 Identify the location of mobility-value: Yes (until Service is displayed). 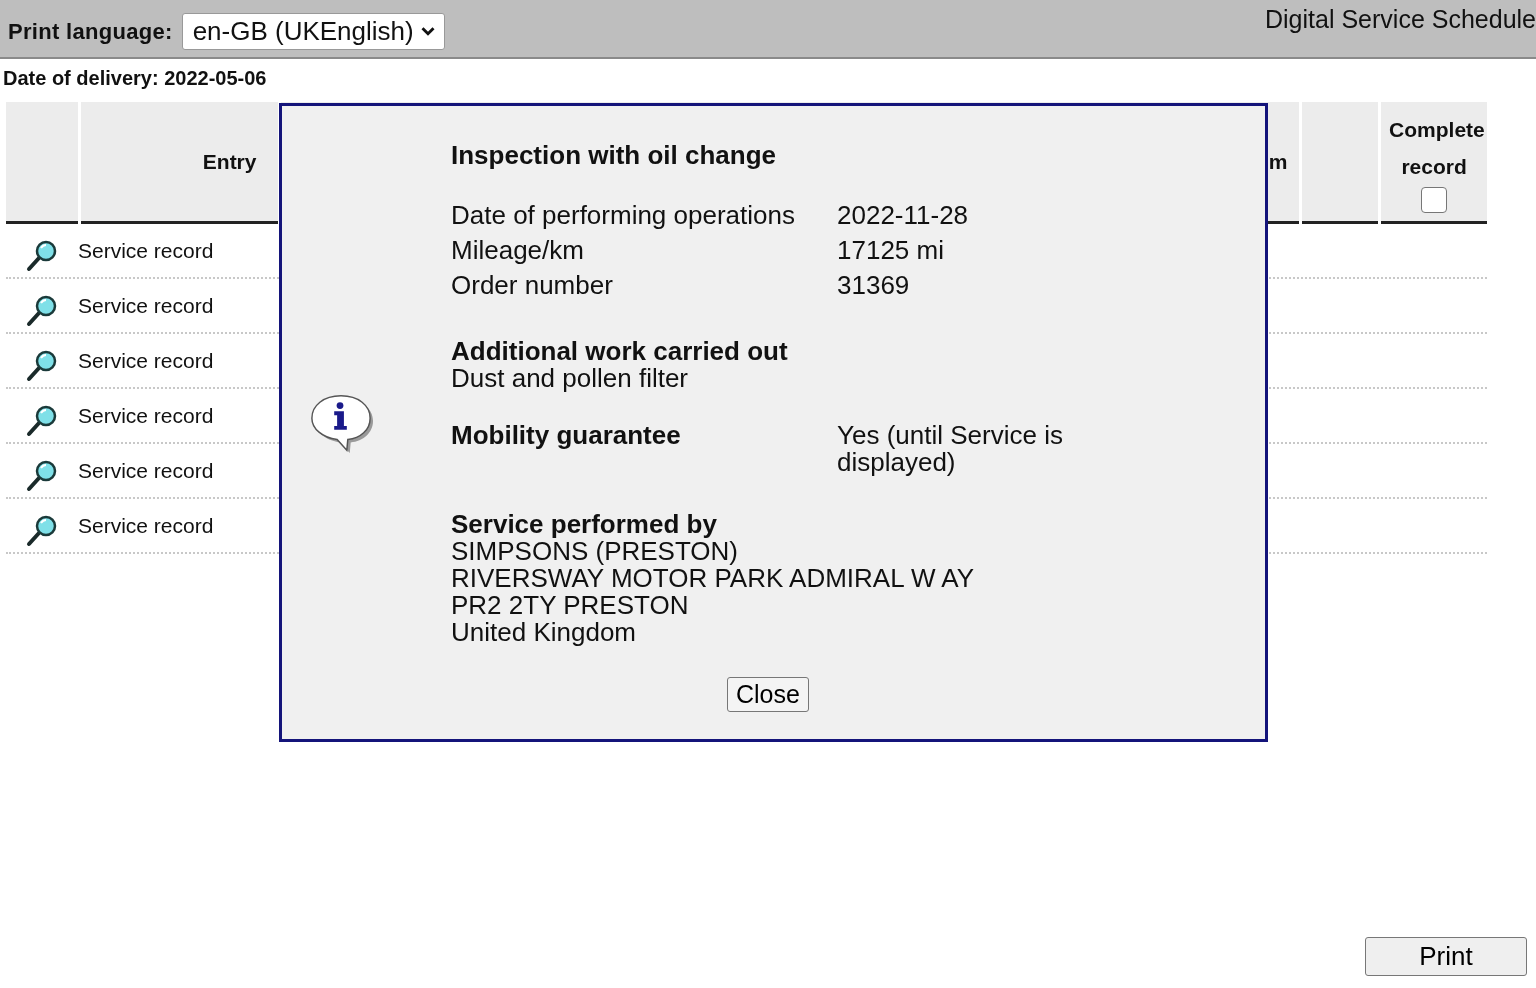
(950, 449).